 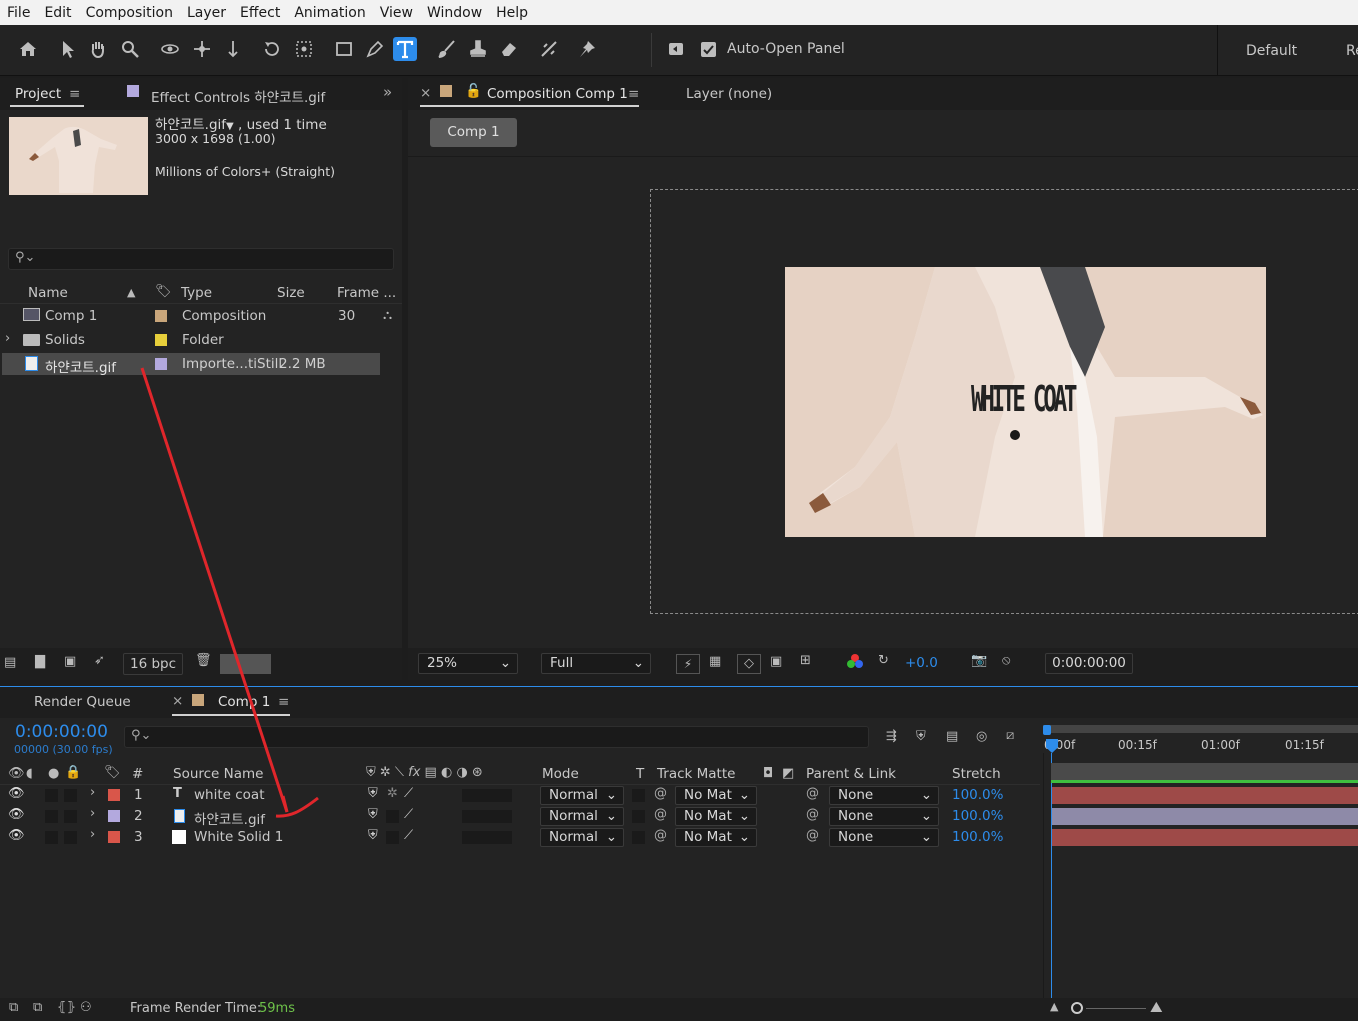 I want to click on annotation-arrow, so click(x=229, y=592).